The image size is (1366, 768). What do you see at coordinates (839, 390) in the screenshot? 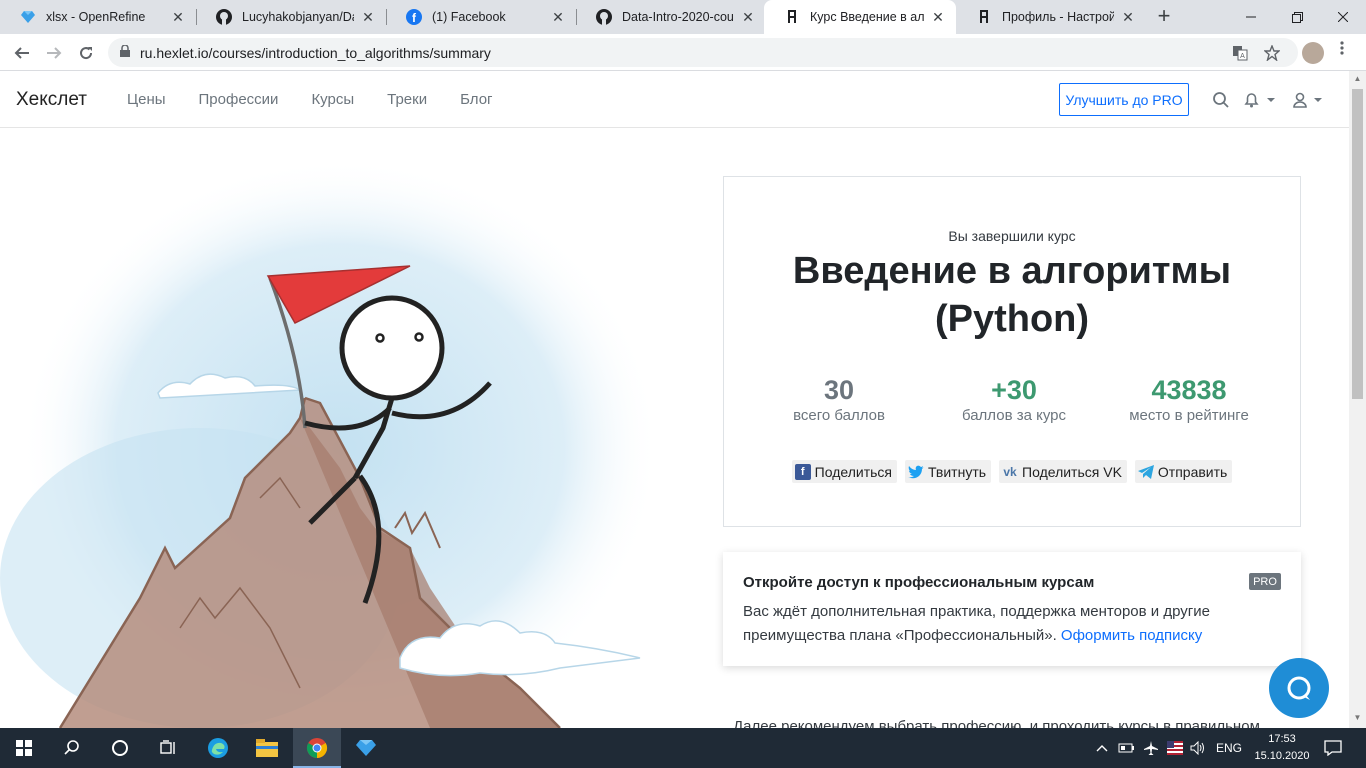
I see `stat-value: 30` at bounding box center [839, 390].